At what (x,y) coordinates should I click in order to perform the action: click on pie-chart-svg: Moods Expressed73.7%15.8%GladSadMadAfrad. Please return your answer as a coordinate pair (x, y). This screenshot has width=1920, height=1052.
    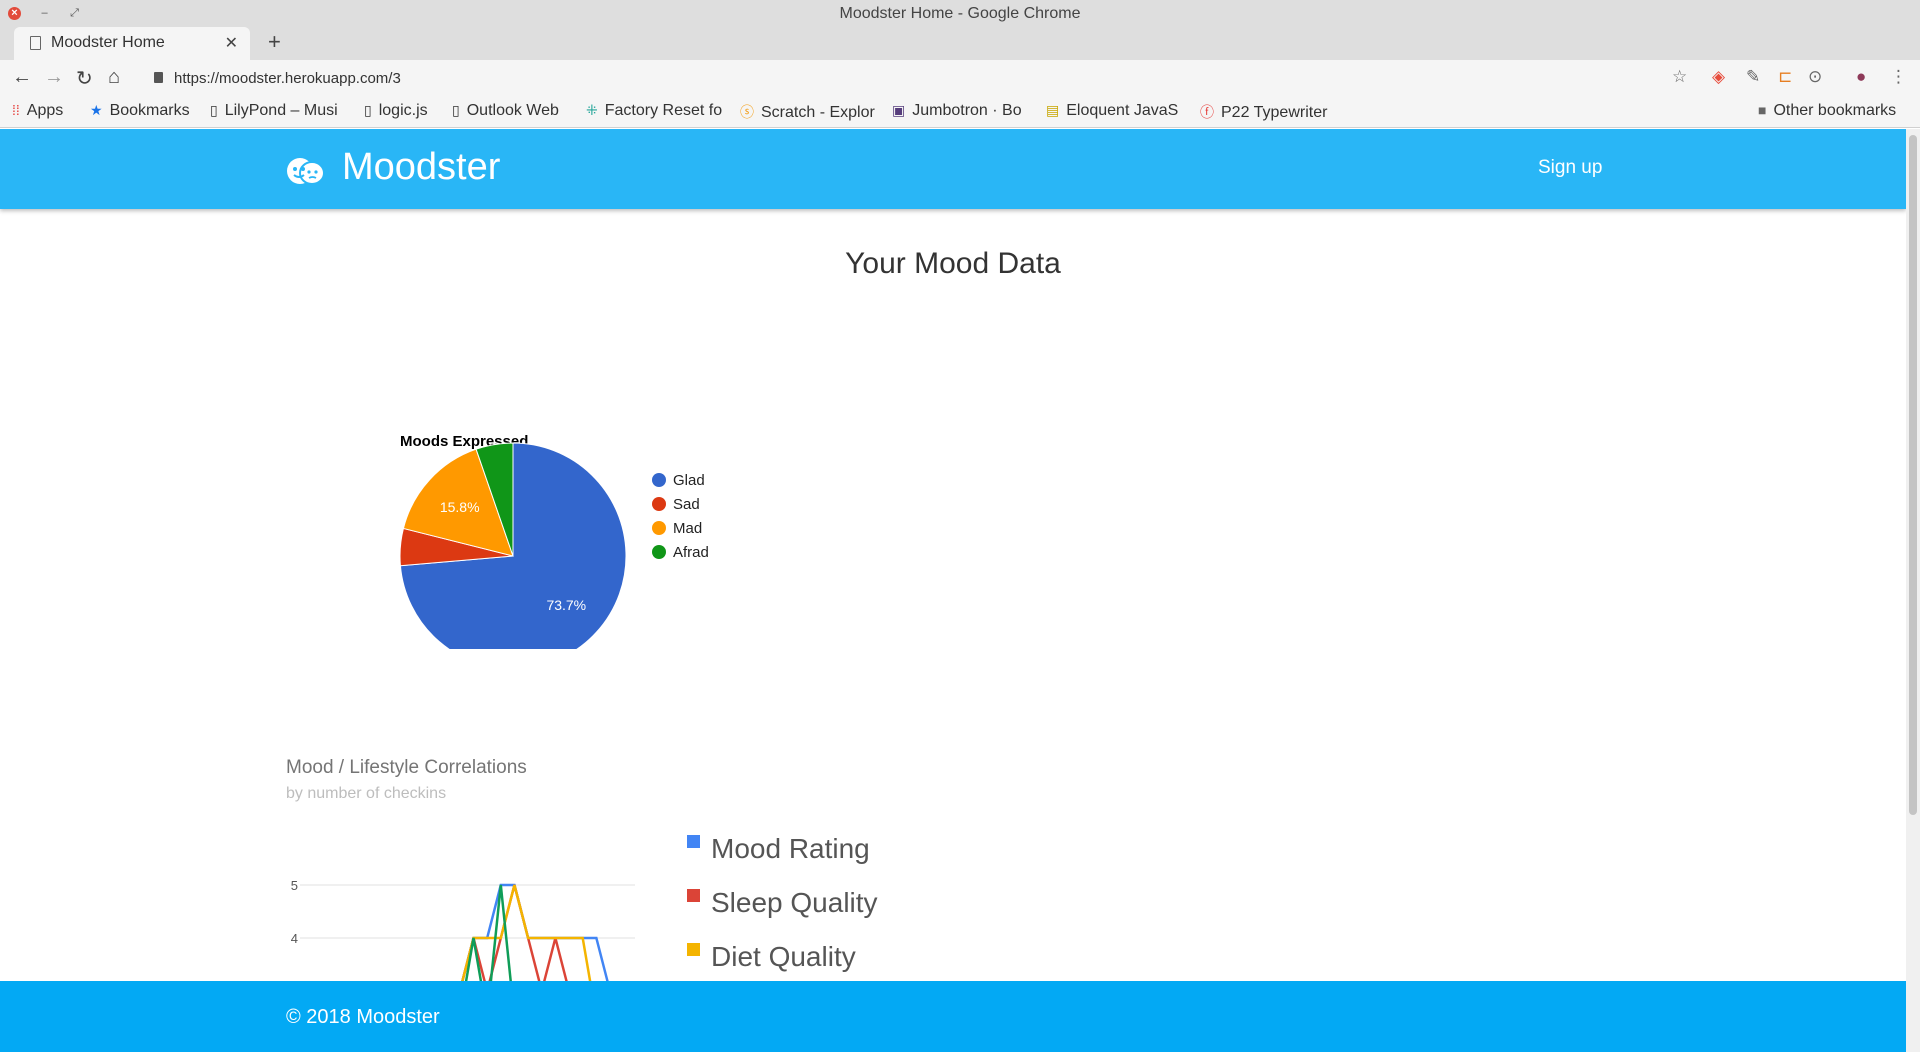
    Looking at the image, I should click on (554, 551).